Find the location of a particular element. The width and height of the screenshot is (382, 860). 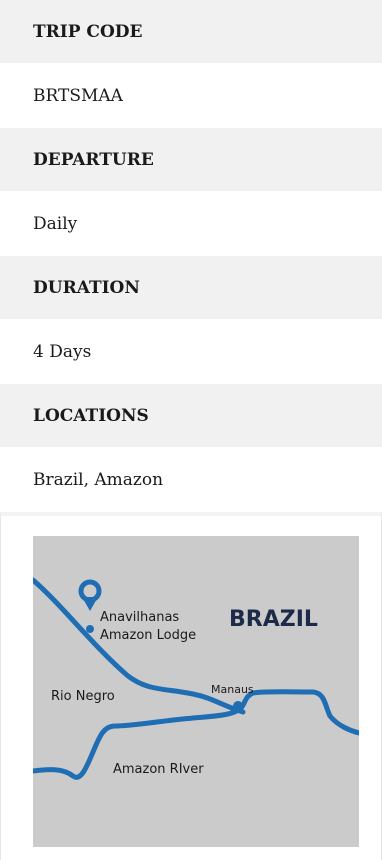

amazon-river-label: Amazon RIver is located at coordinates (158, 769).